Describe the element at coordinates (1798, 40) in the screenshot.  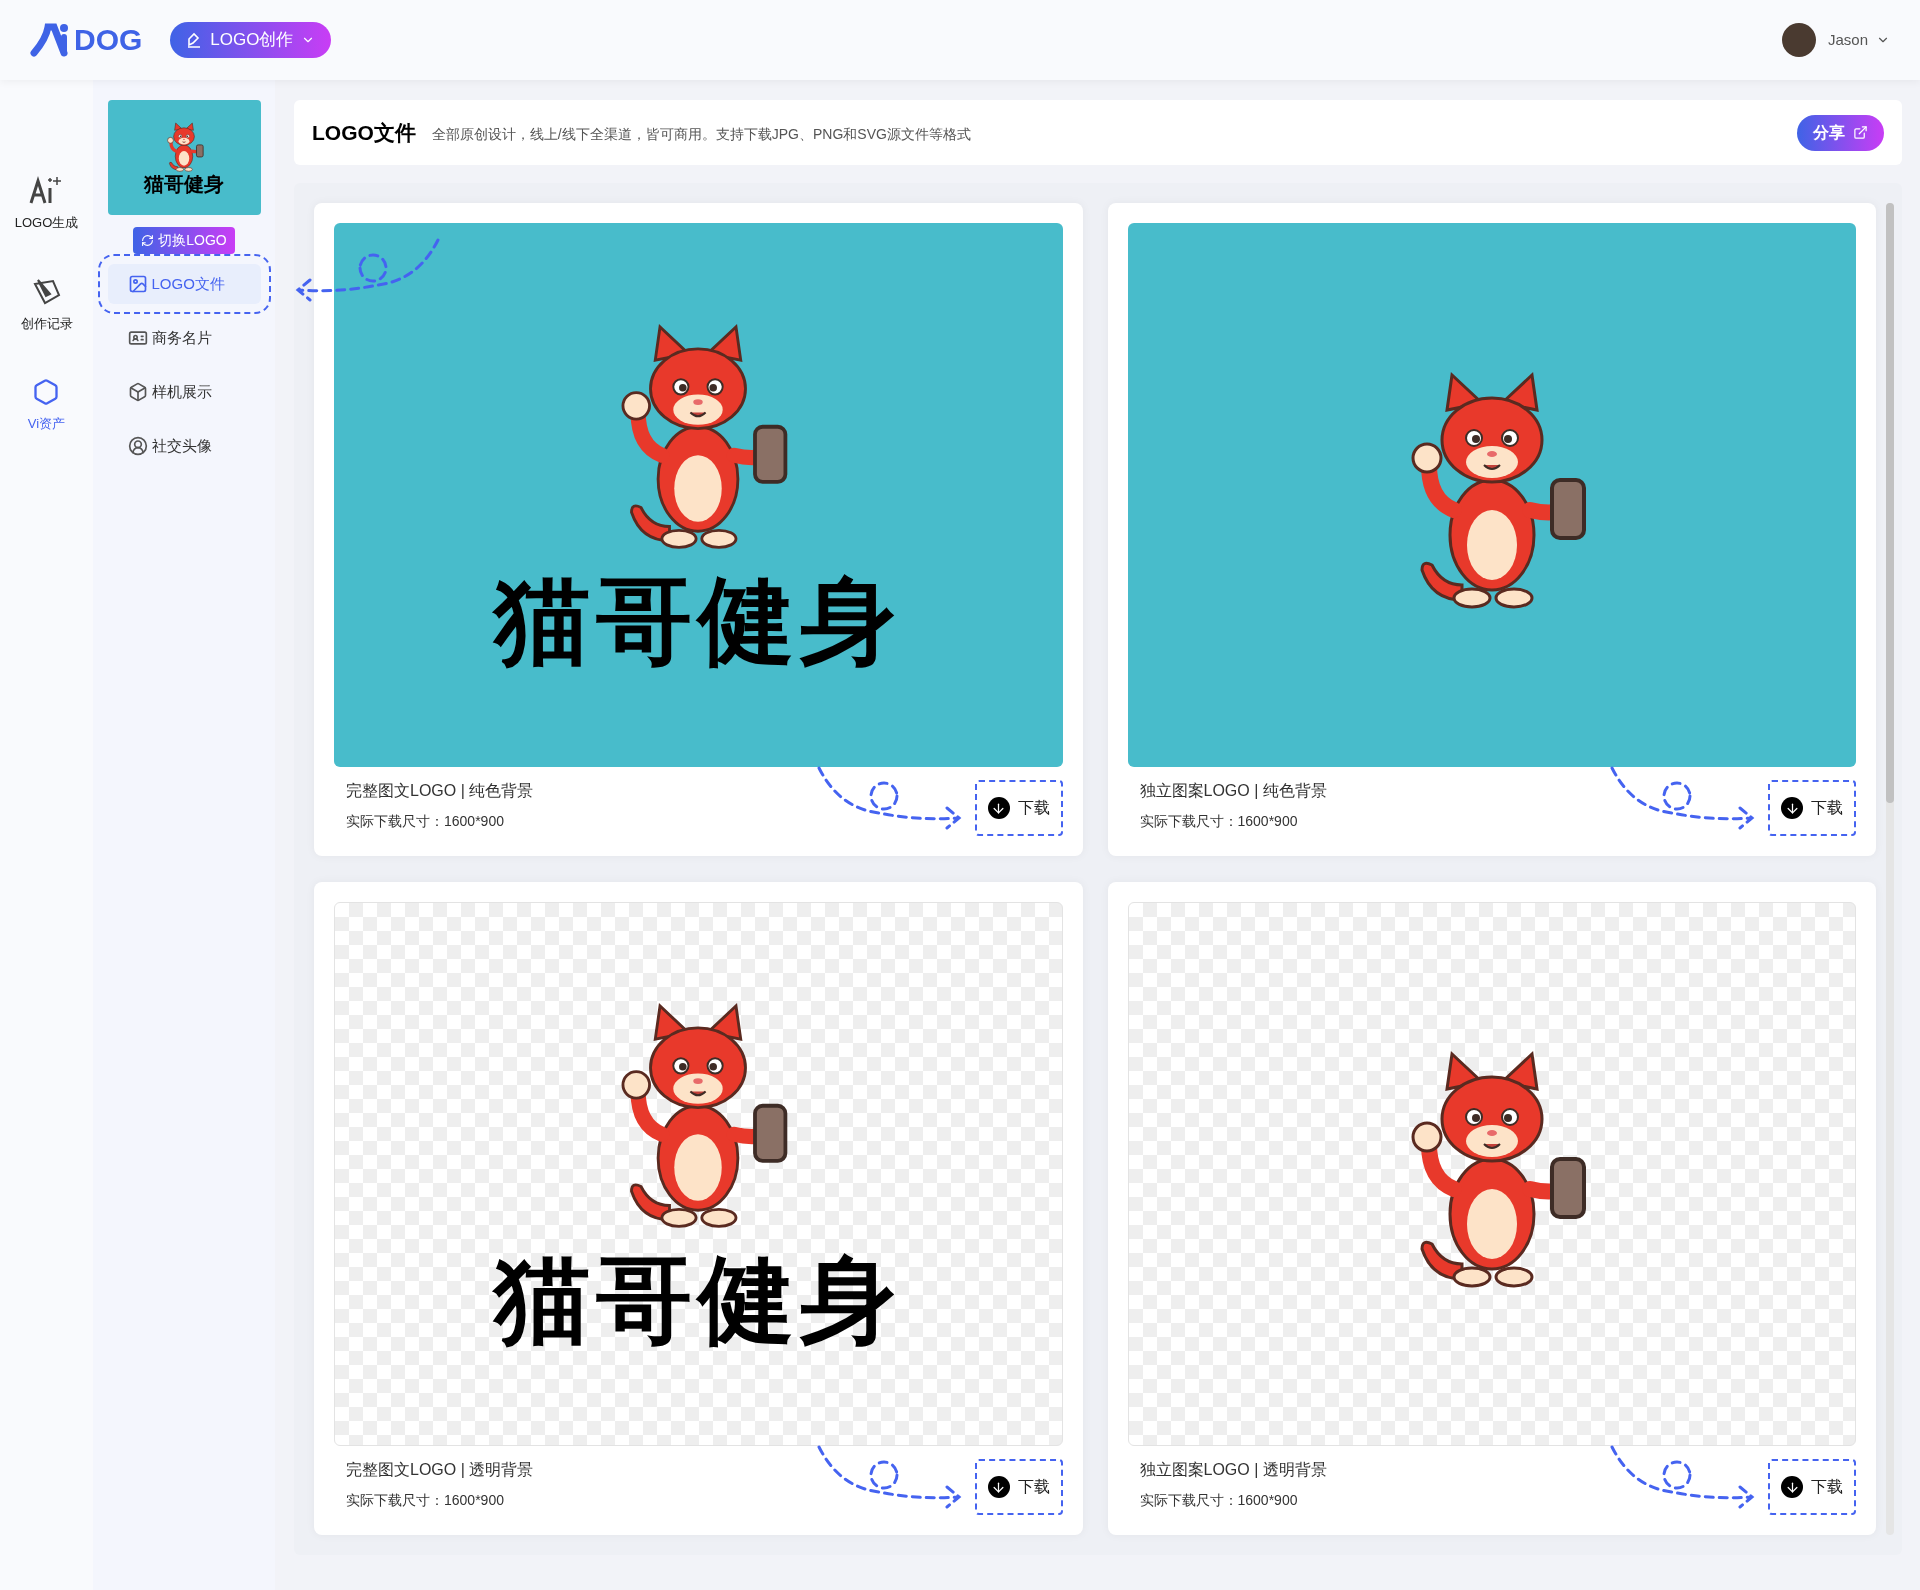
I see `avatar` at that location.